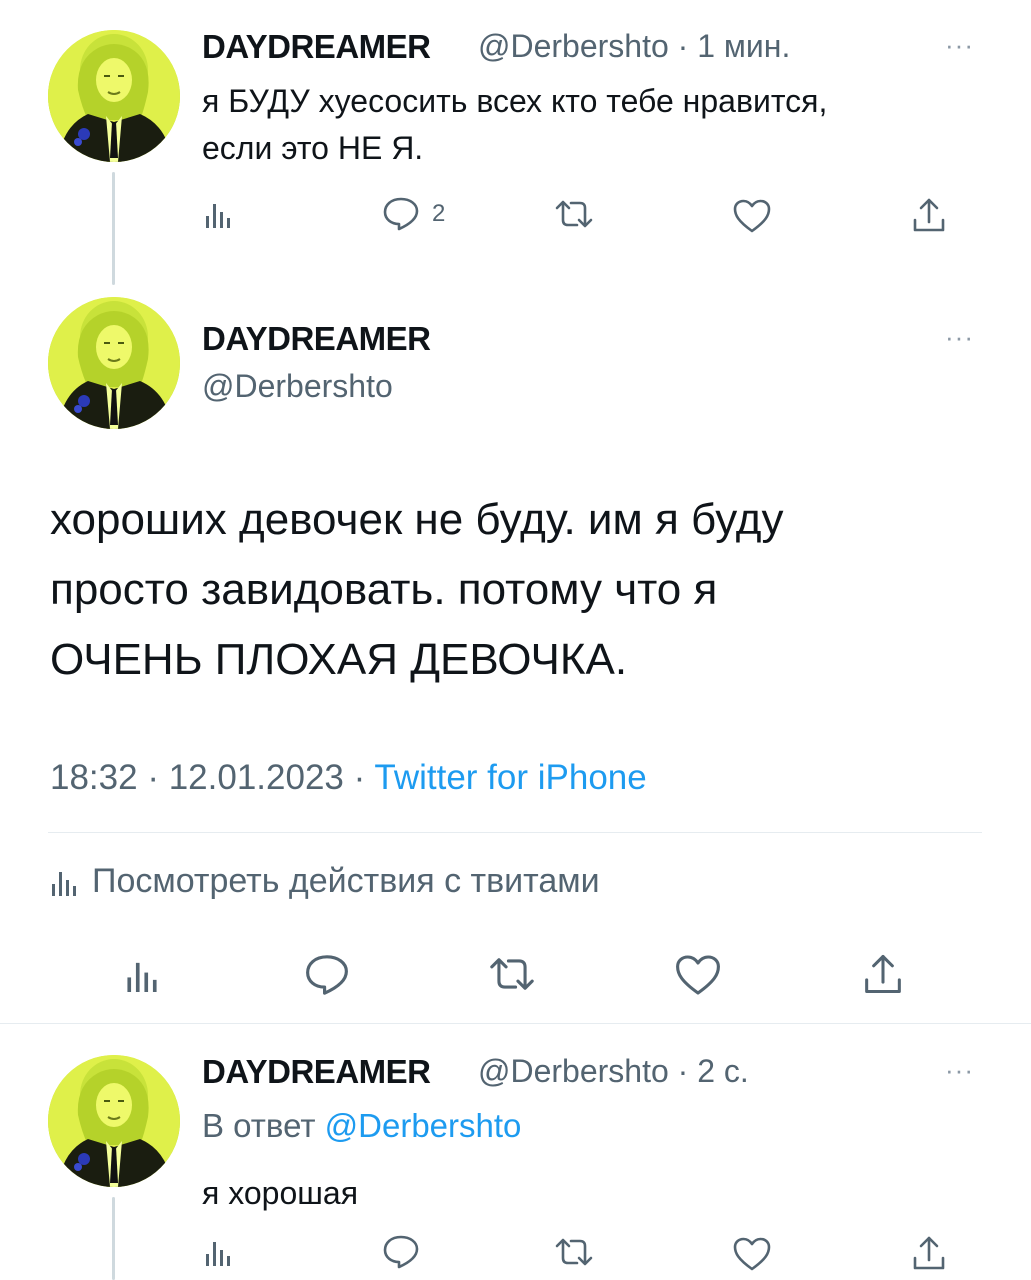 The image size is (1031, 1280). Describe the element at coordinates (313, 148) in the screenshot. I see `tweet-text-line: если это НЕ Я.` at that location.